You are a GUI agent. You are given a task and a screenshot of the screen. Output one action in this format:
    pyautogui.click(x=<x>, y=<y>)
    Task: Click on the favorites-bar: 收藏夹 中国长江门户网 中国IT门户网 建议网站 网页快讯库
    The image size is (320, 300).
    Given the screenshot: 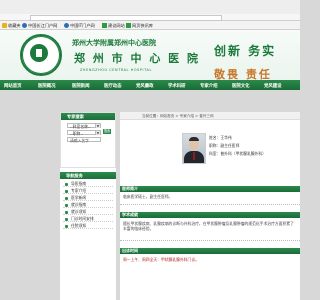 What is the action you would take?
    pyautogui.click(x=150, y=25)
    